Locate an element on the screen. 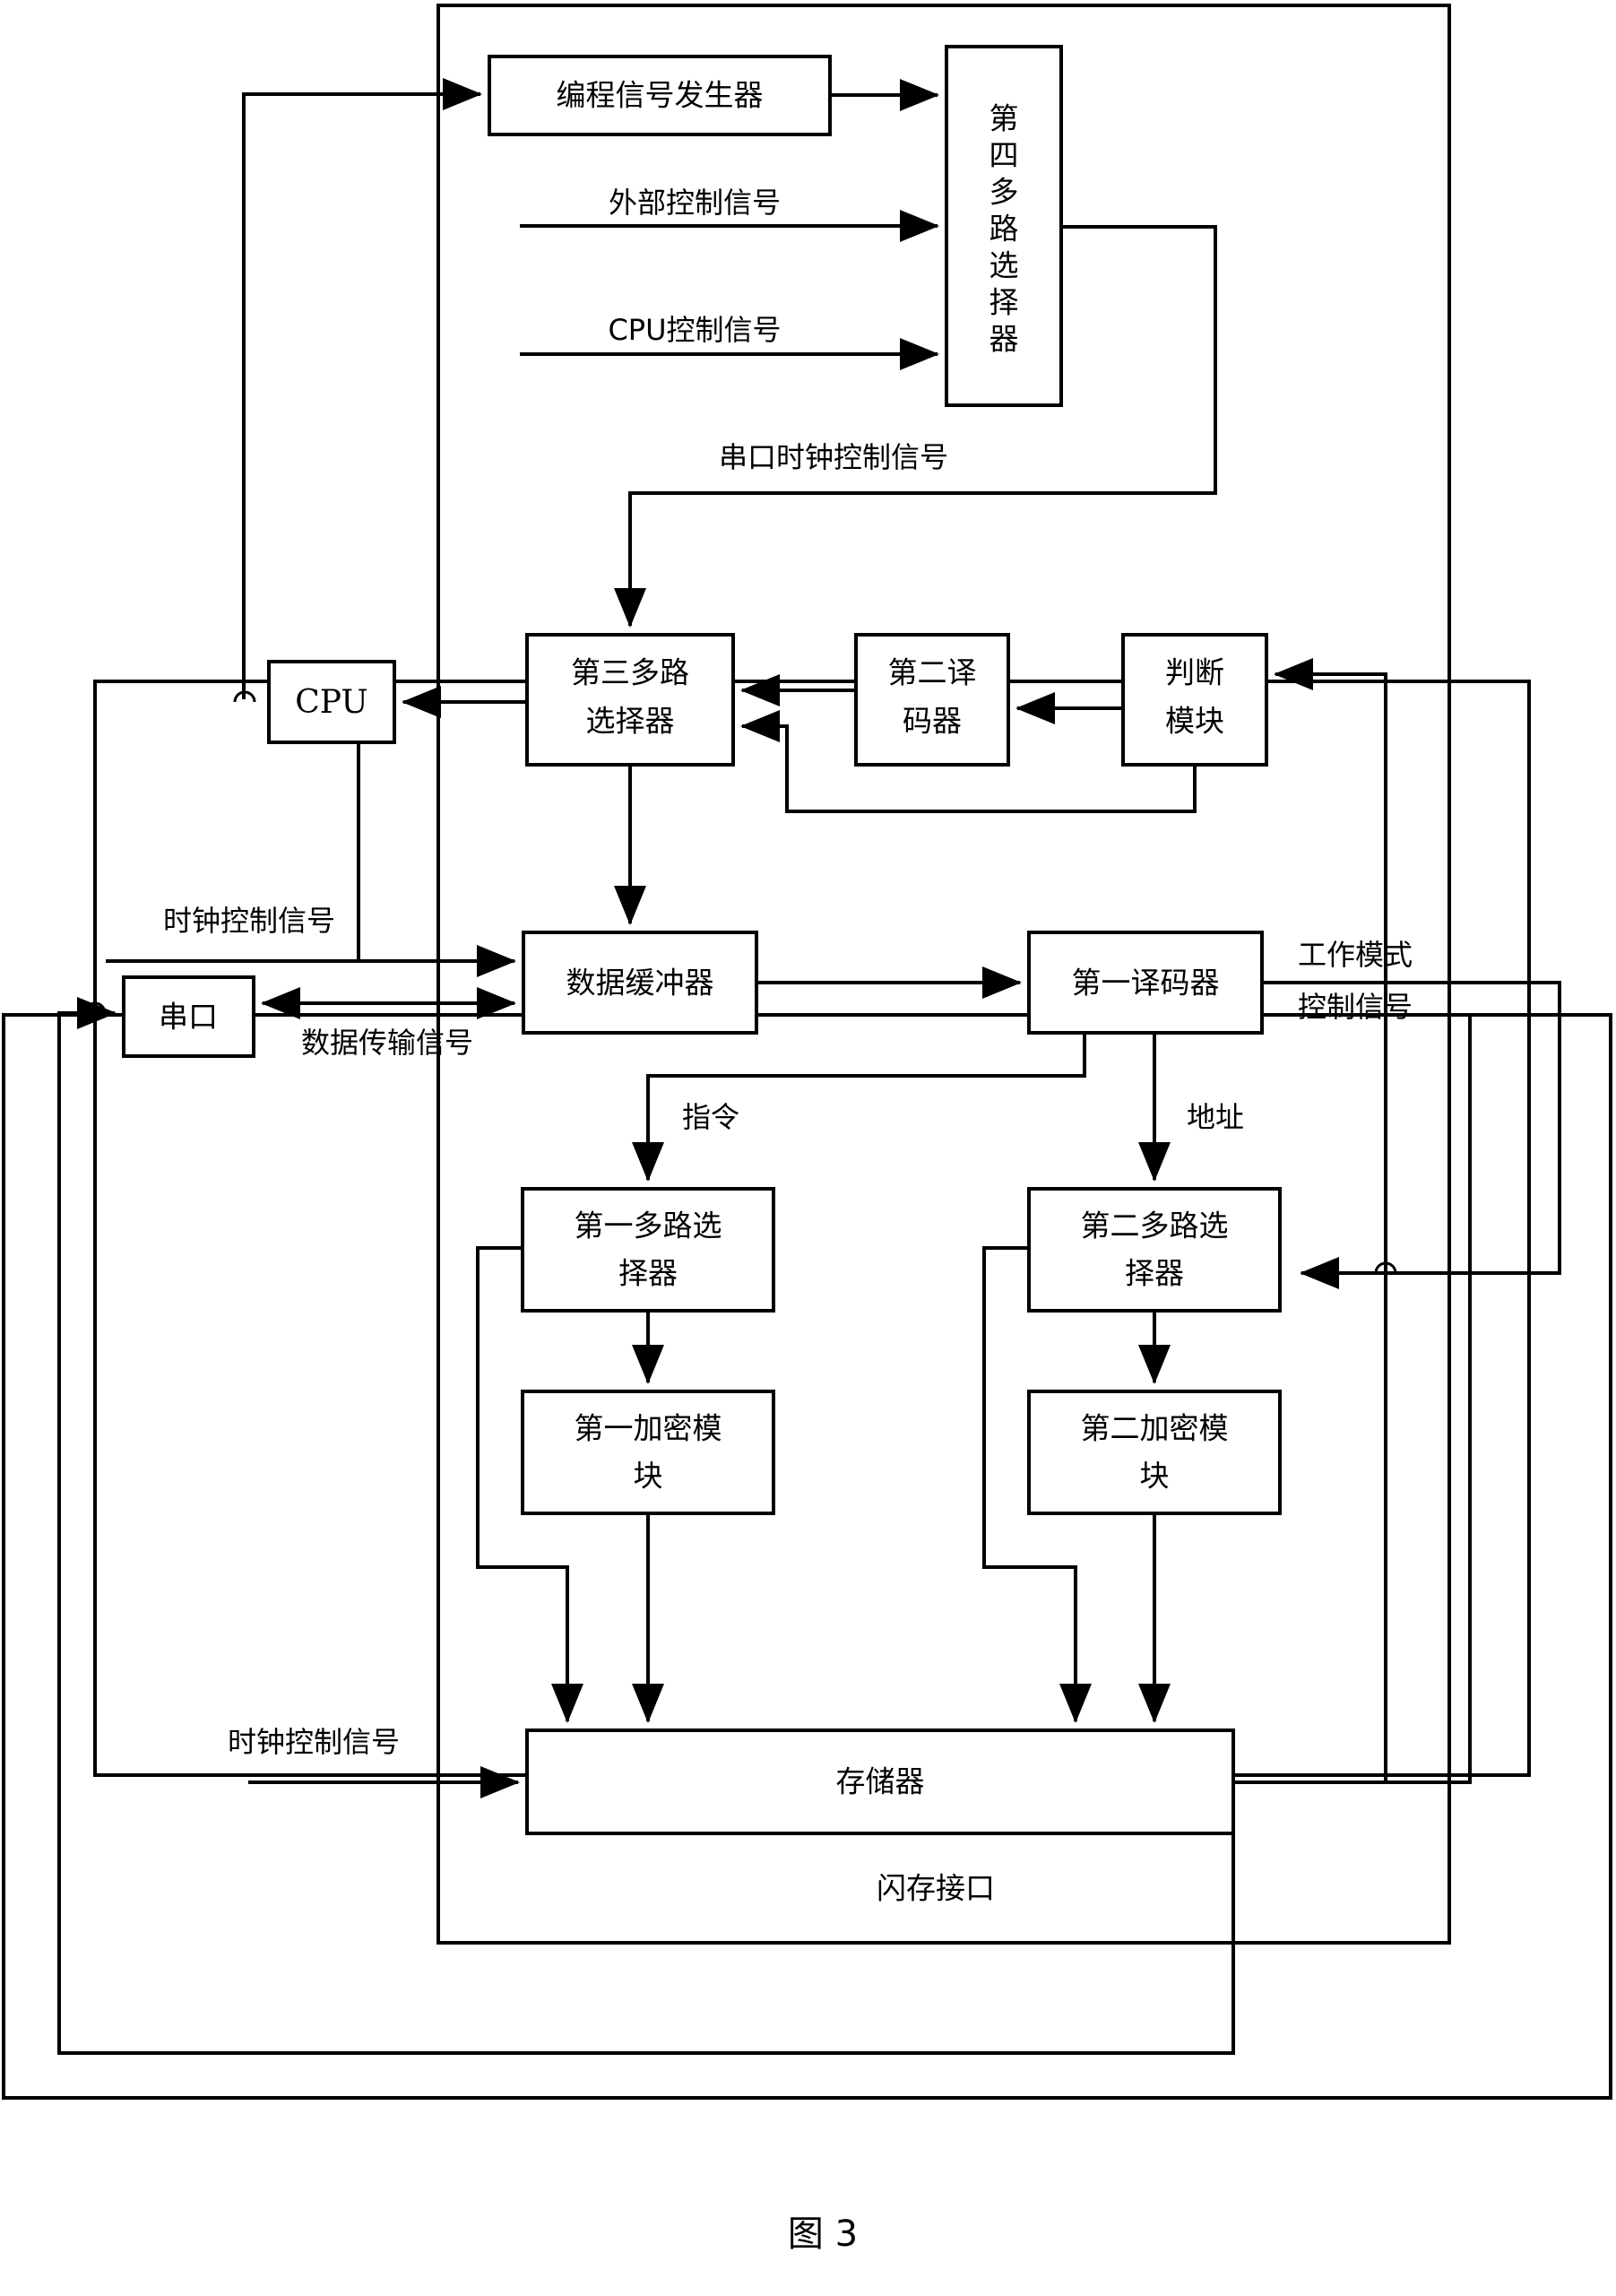  label-external-control-signal: 外部控制信号 is located at coordinates (695, 203).